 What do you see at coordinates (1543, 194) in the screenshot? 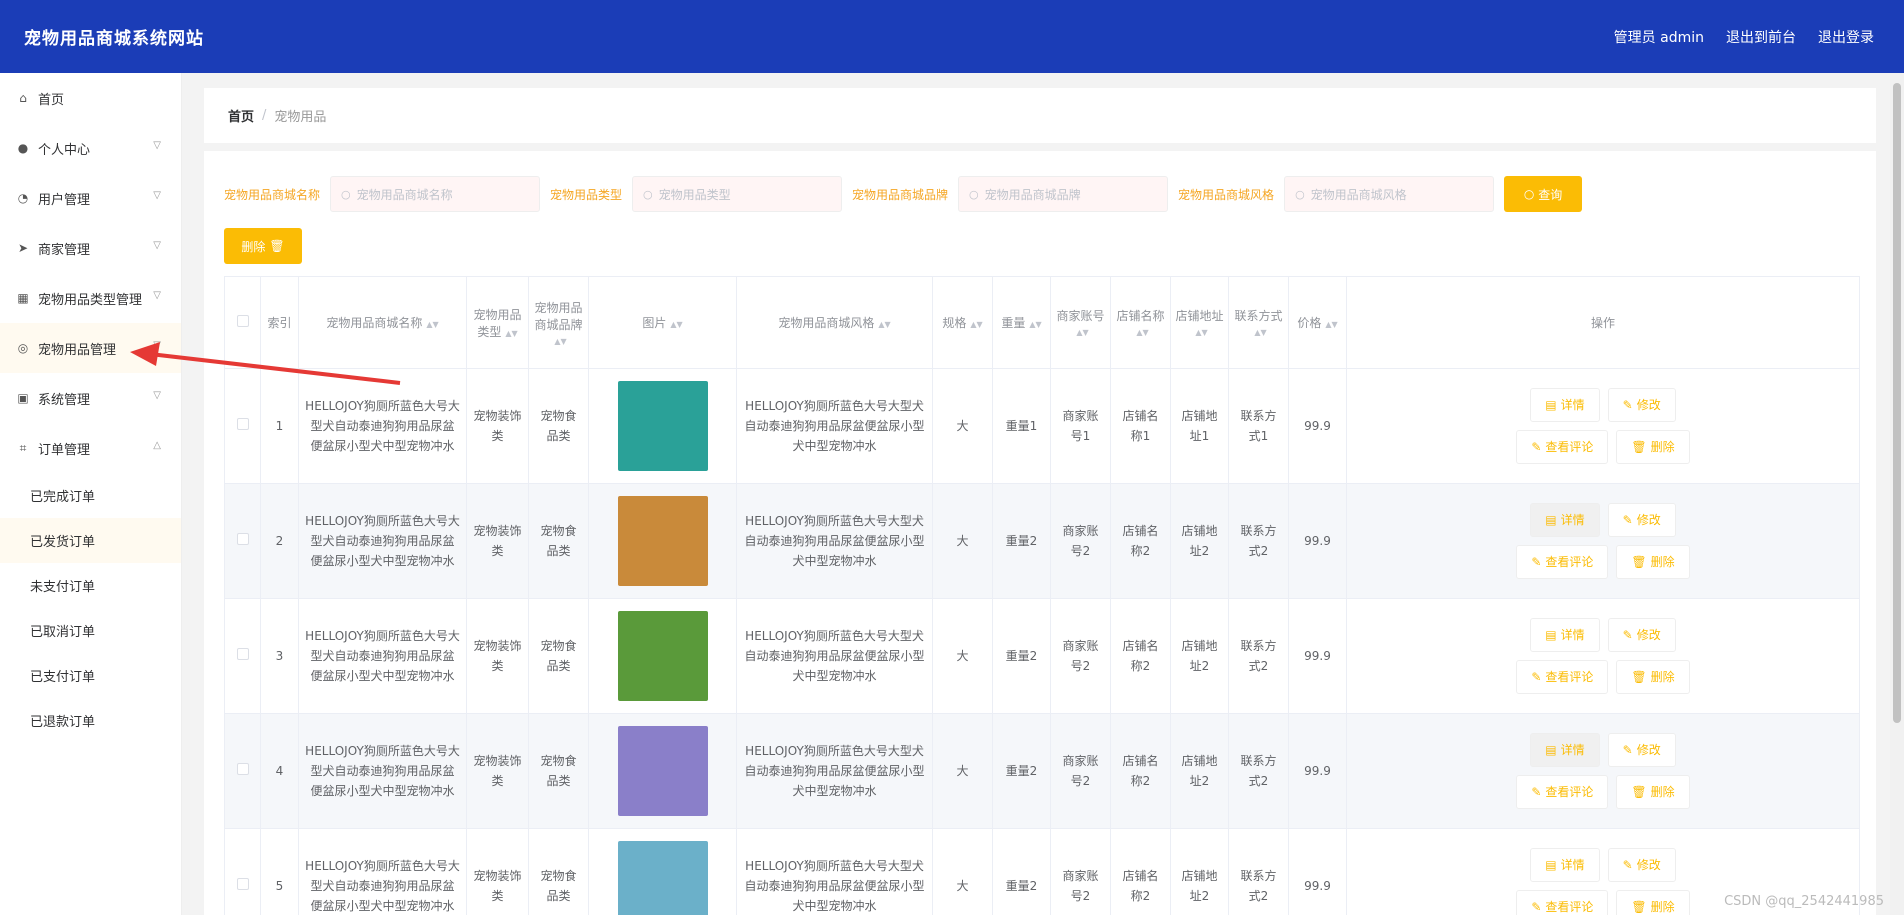
I see `query-button: ○ 查询` at bounding box center [1543, 194].